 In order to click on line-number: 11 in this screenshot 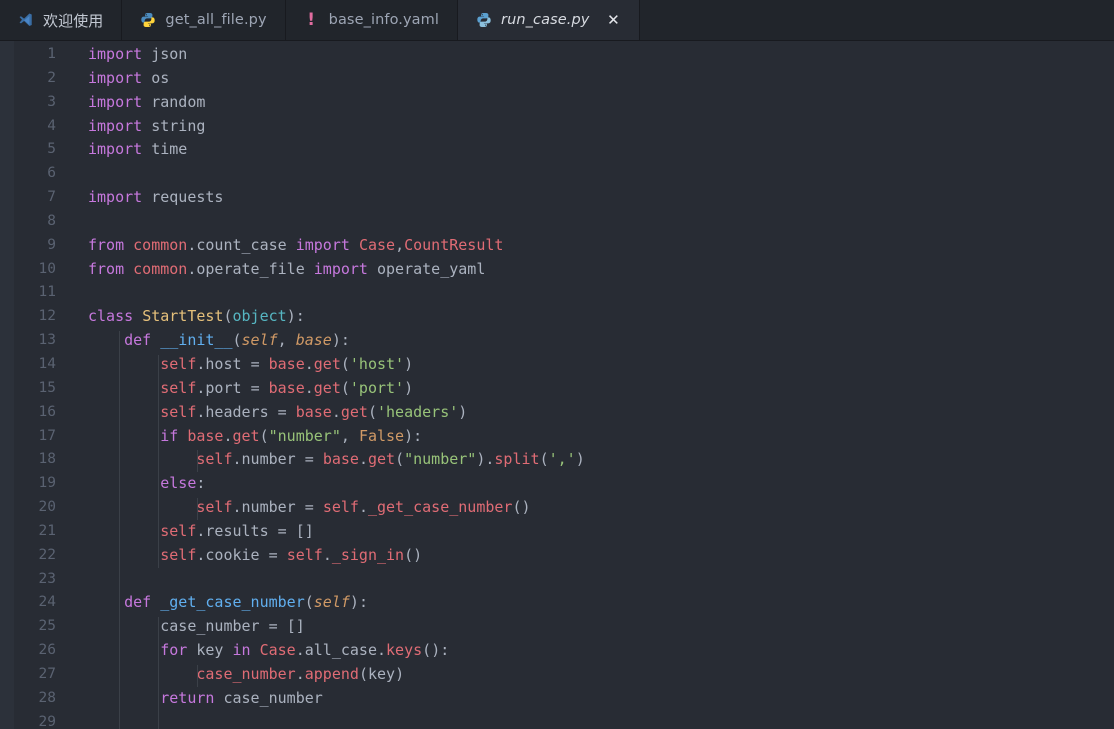, I will do `click(47, 292)`.